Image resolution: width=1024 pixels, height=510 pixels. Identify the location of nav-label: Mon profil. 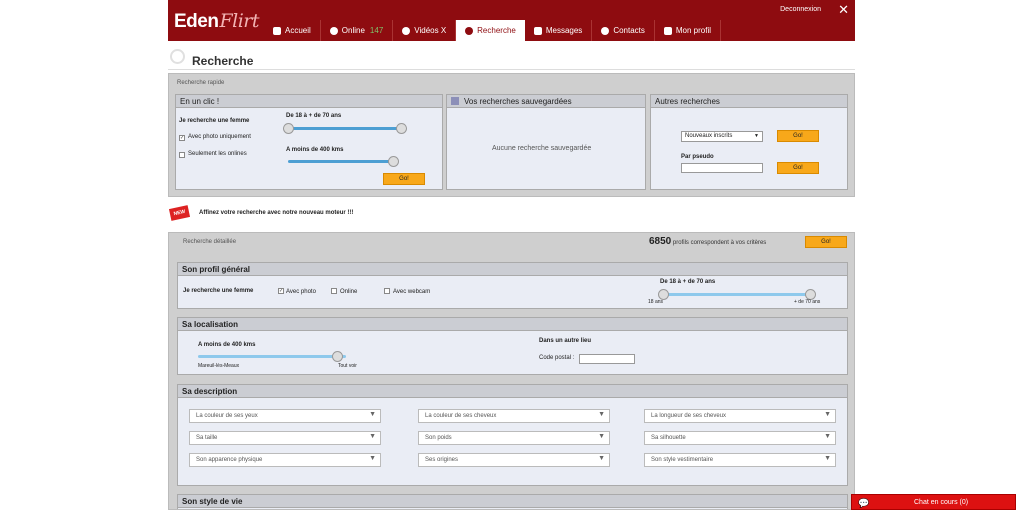
(693, 30).